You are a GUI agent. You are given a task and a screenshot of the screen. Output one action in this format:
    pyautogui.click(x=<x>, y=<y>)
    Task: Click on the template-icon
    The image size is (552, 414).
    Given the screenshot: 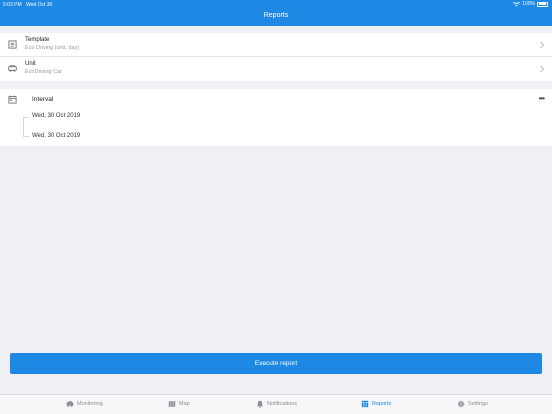 What is the action you would take?
    pyautogui.click(x=12, y=44)
    